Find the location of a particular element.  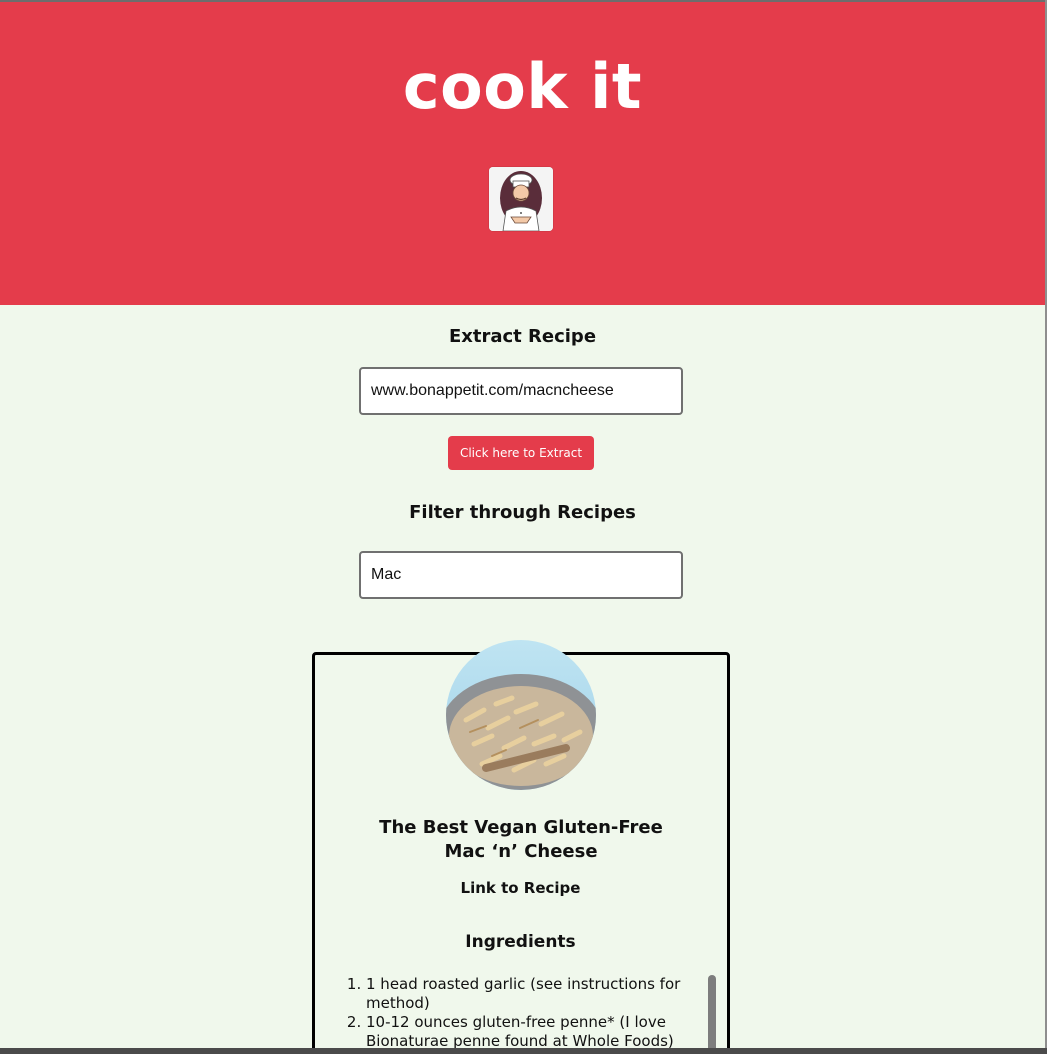

ingredients-heading: Ingredients is located at coordinates (520, 942).